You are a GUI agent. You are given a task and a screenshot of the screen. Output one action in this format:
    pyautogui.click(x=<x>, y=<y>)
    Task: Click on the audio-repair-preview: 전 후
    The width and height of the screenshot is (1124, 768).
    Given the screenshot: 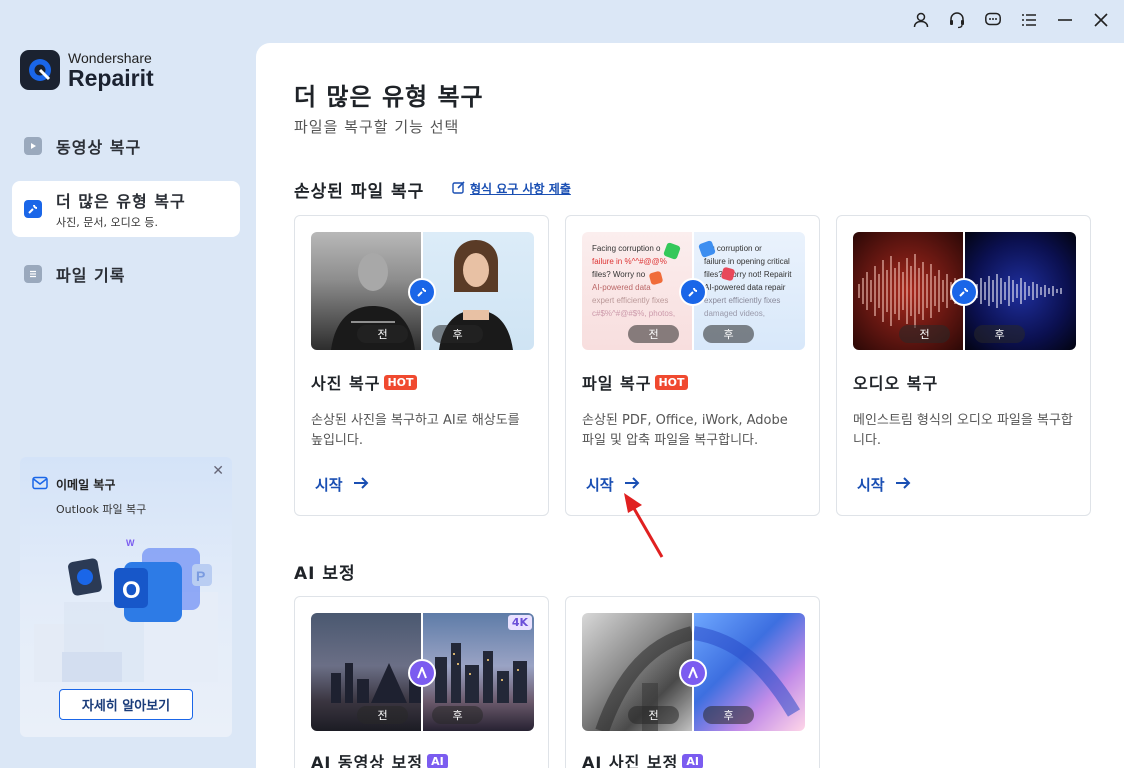 What is the action you would take?
    pyautogui.click(x=964, y=291)
    